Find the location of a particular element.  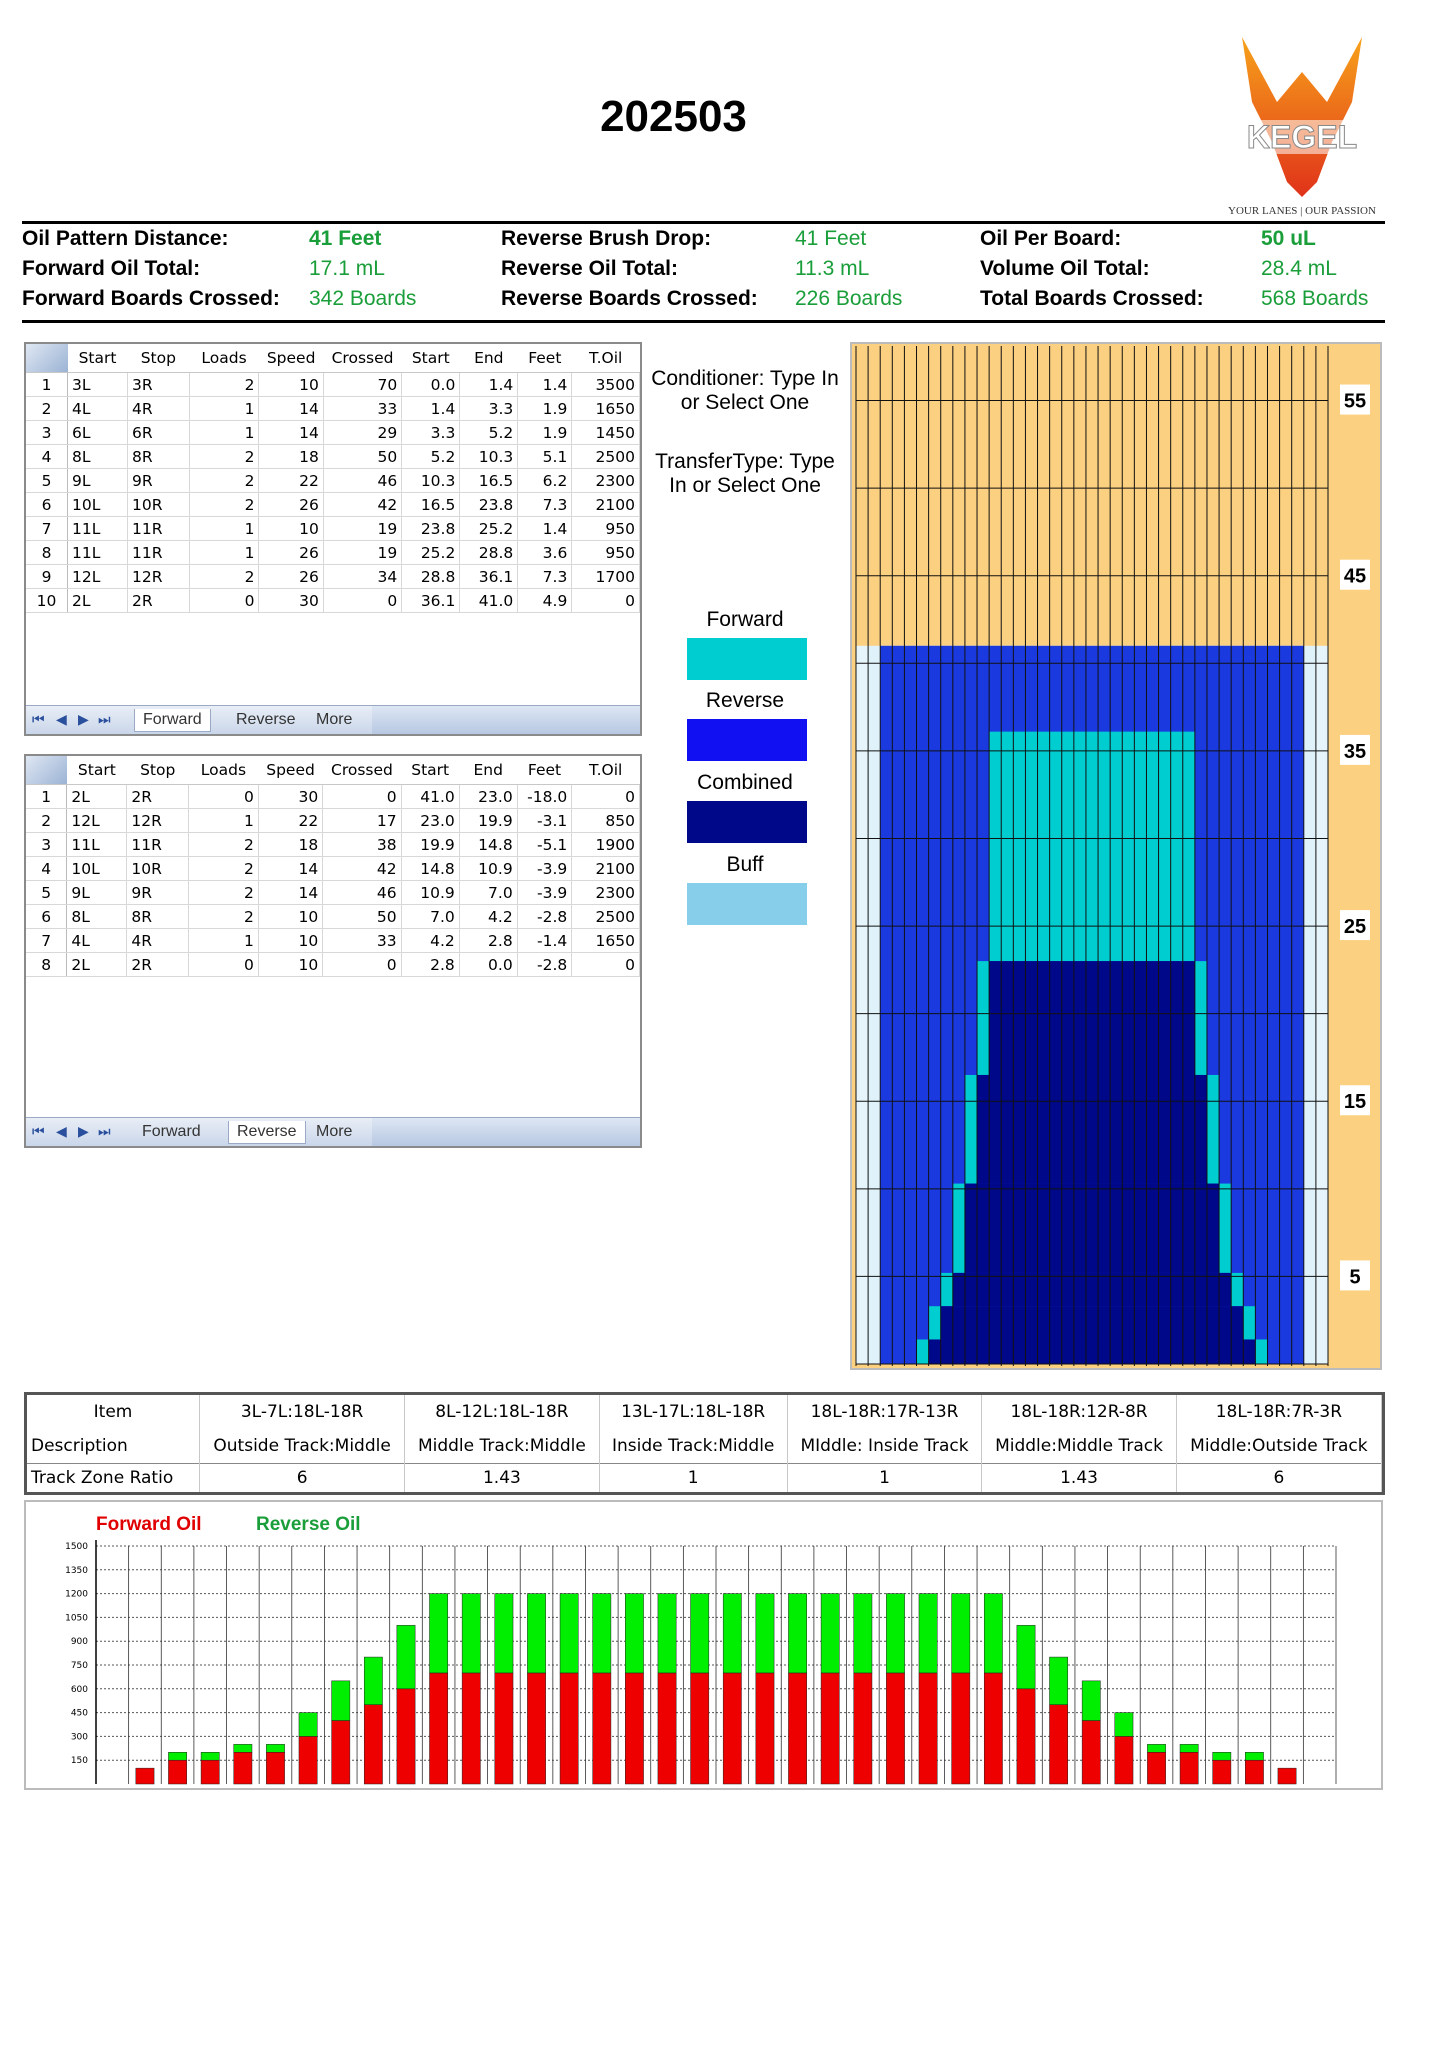

table-cell: -5.1 is located at coordinates (545, 844).